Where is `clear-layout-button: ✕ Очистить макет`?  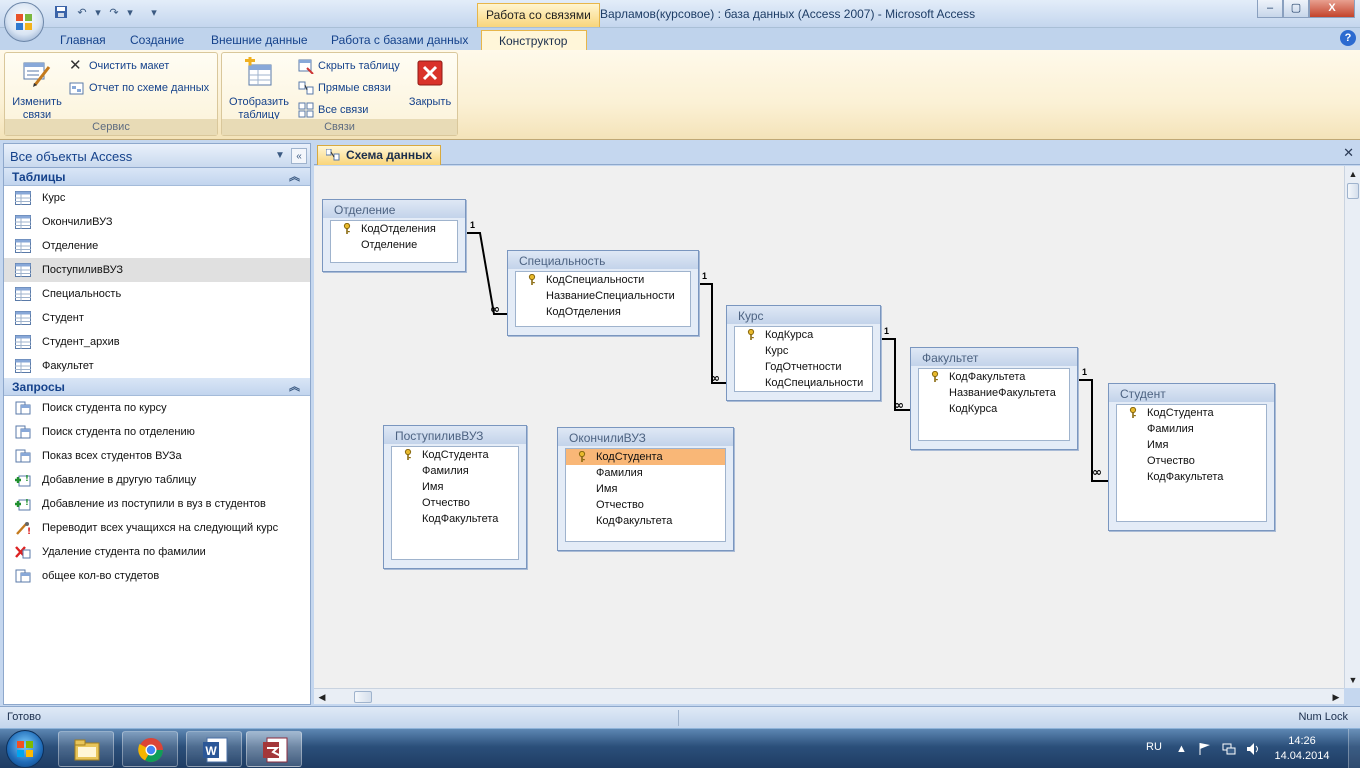
clear-layout-button: ✕ Очистить макет is located at coordinates (119, 66).